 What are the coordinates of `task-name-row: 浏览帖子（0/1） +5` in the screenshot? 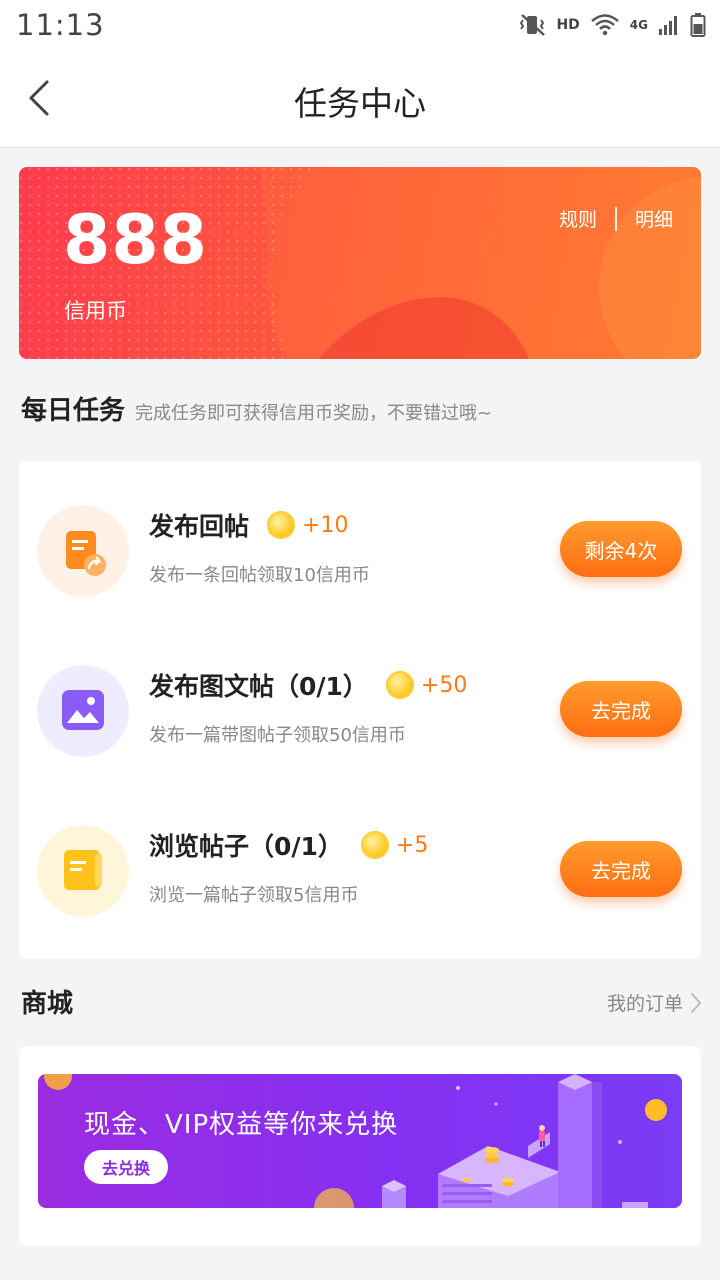 It's located at (288, 845).